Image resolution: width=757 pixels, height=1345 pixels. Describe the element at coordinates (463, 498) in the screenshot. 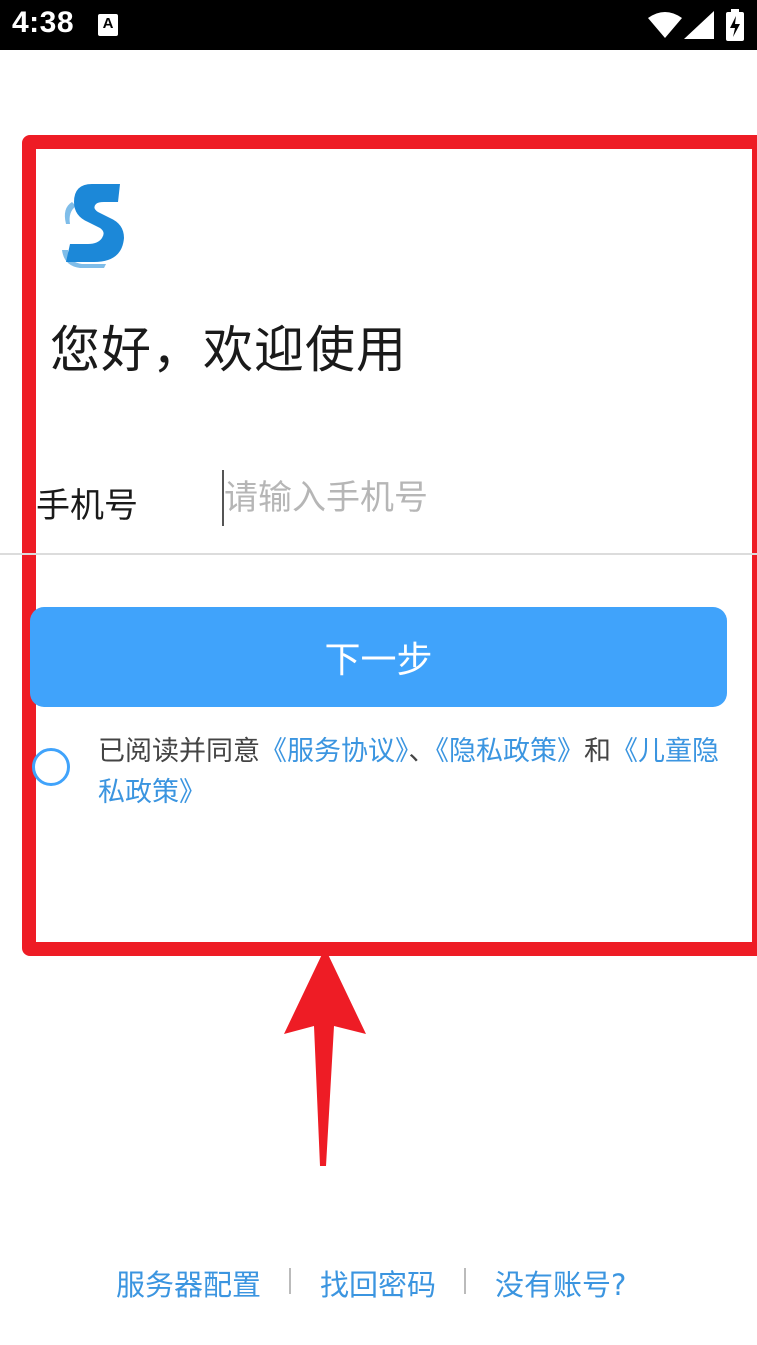

I see `phone-input` at that location.